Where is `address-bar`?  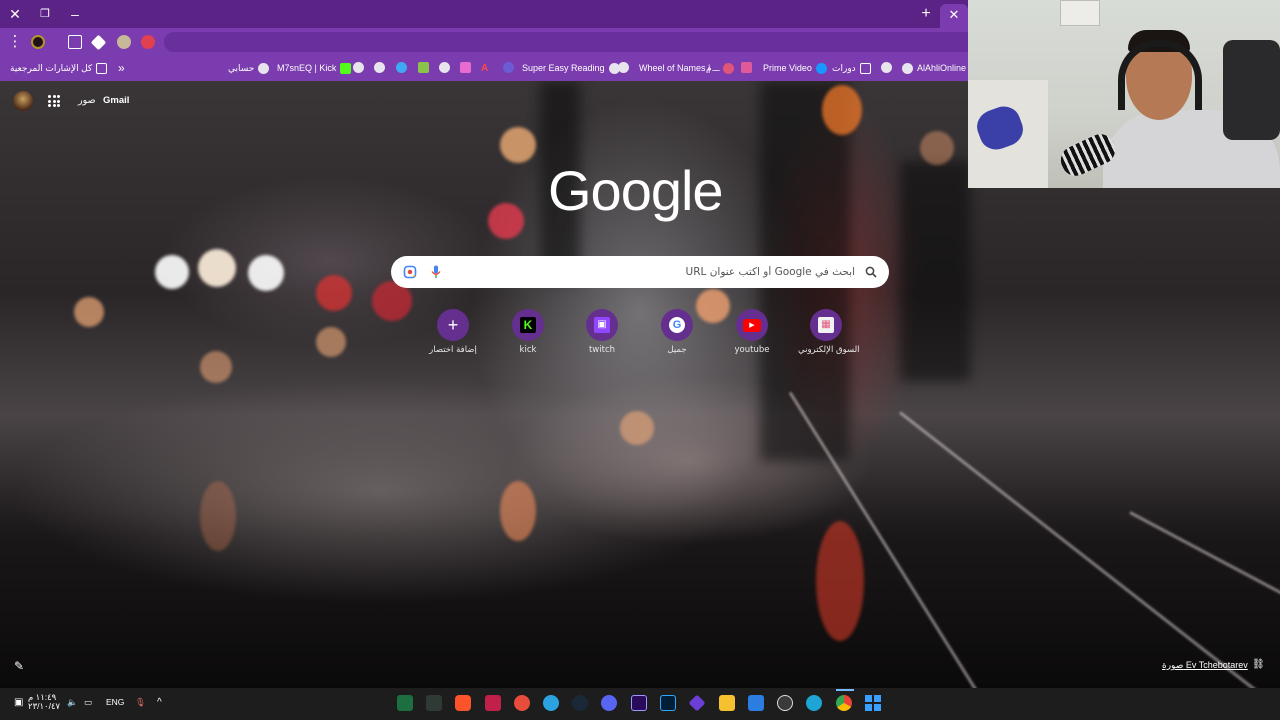
address-bar is located at coordinates (566, 42).